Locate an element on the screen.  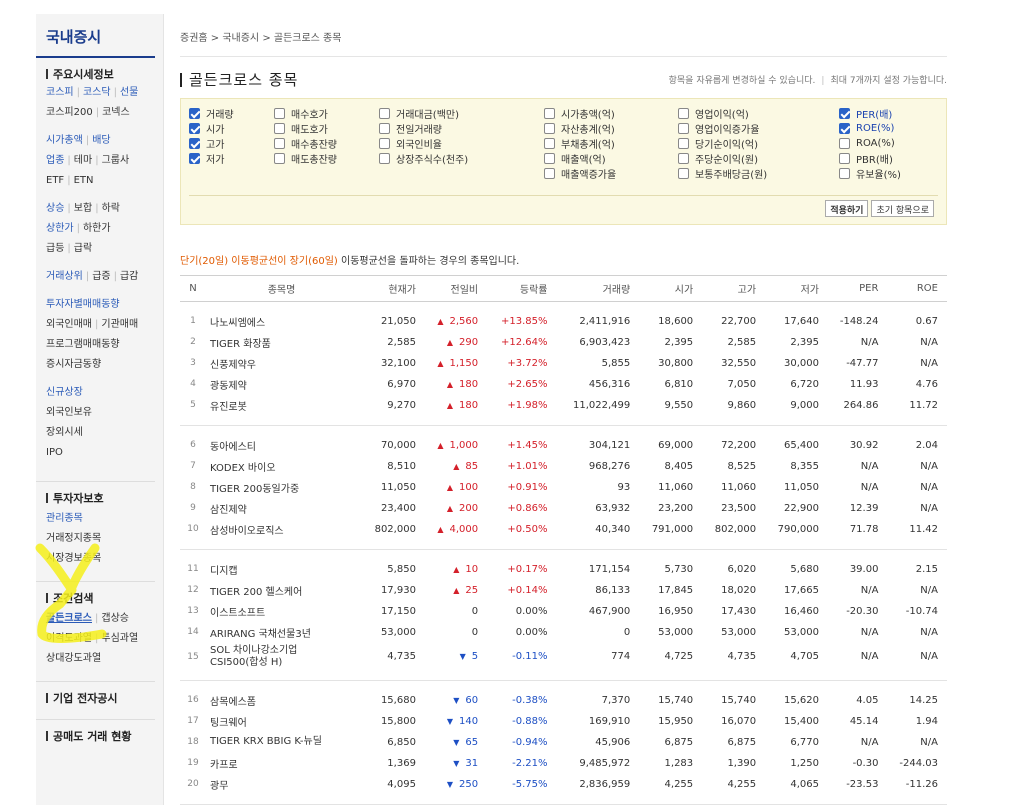
sidebar-link-psych: 투심과열 is located at coordinates (119, 638).